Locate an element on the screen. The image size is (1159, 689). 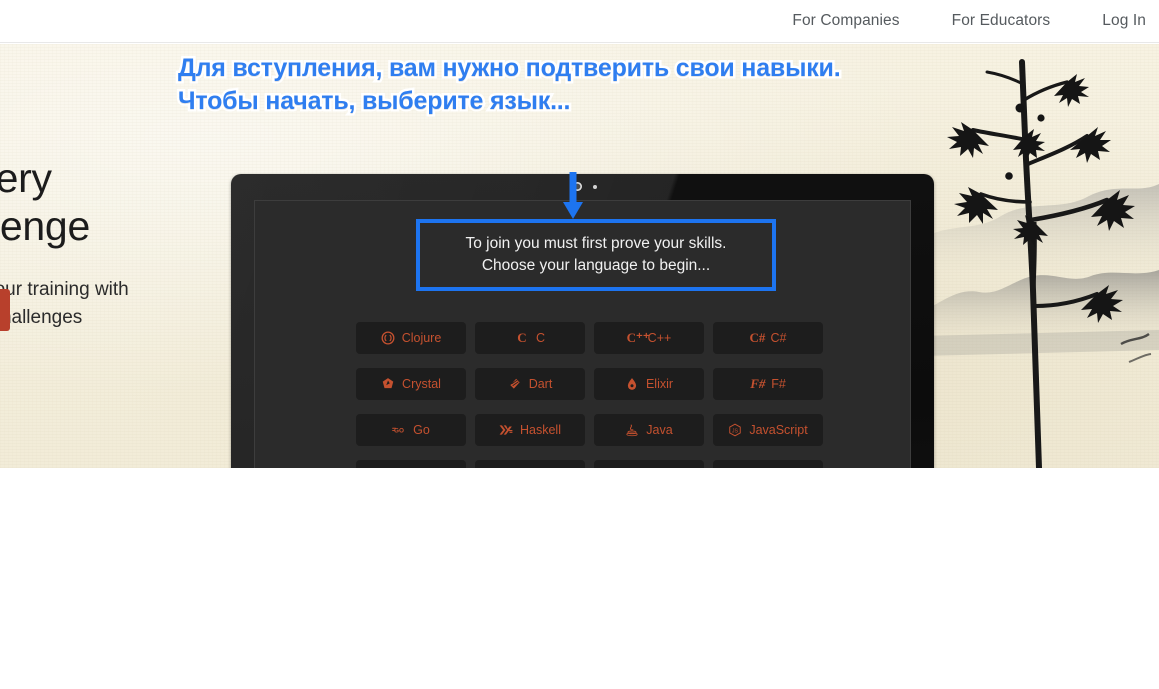
clojure-icon is located at coordinates (388, 338).